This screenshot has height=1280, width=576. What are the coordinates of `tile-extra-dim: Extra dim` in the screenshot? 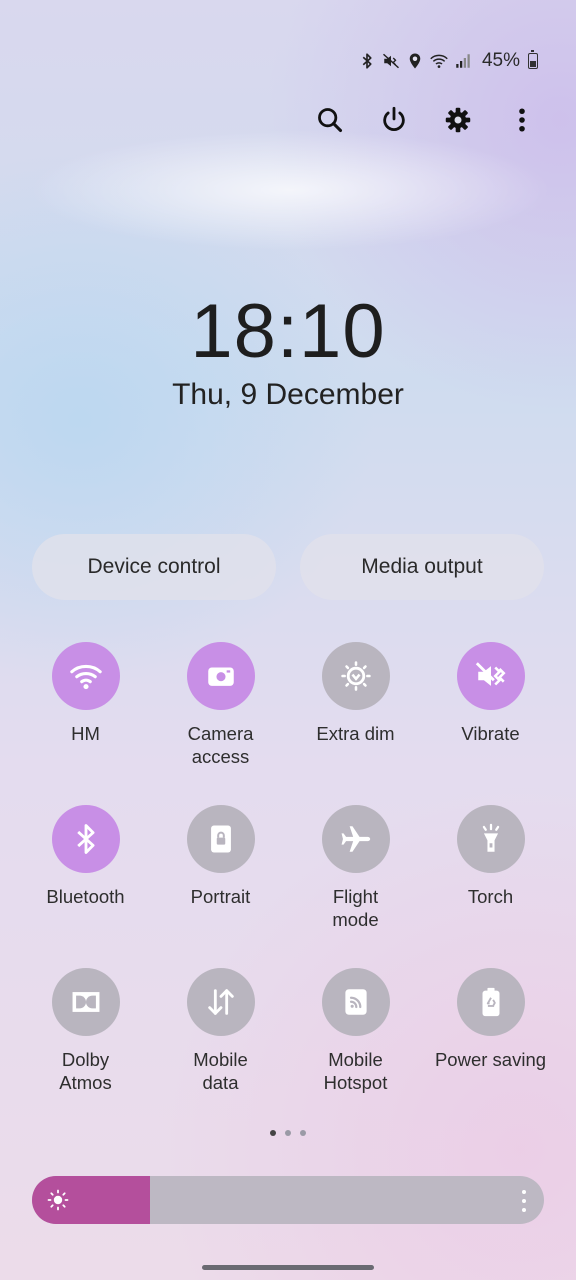 It's located at (355, 723).